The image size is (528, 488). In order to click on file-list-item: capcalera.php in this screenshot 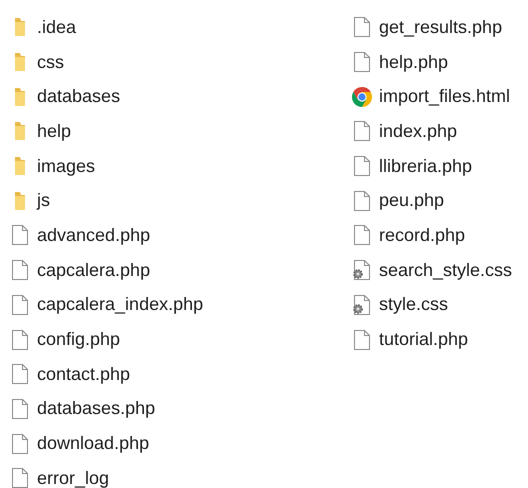, I will do `click(180, 270)`.